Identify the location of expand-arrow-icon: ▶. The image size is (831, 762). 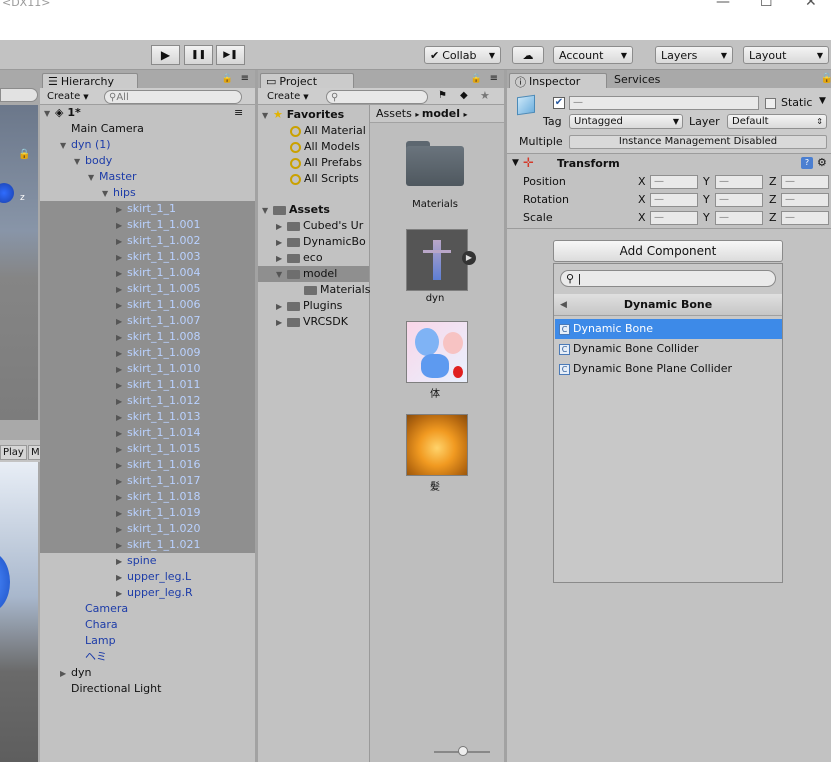
(469, 258).